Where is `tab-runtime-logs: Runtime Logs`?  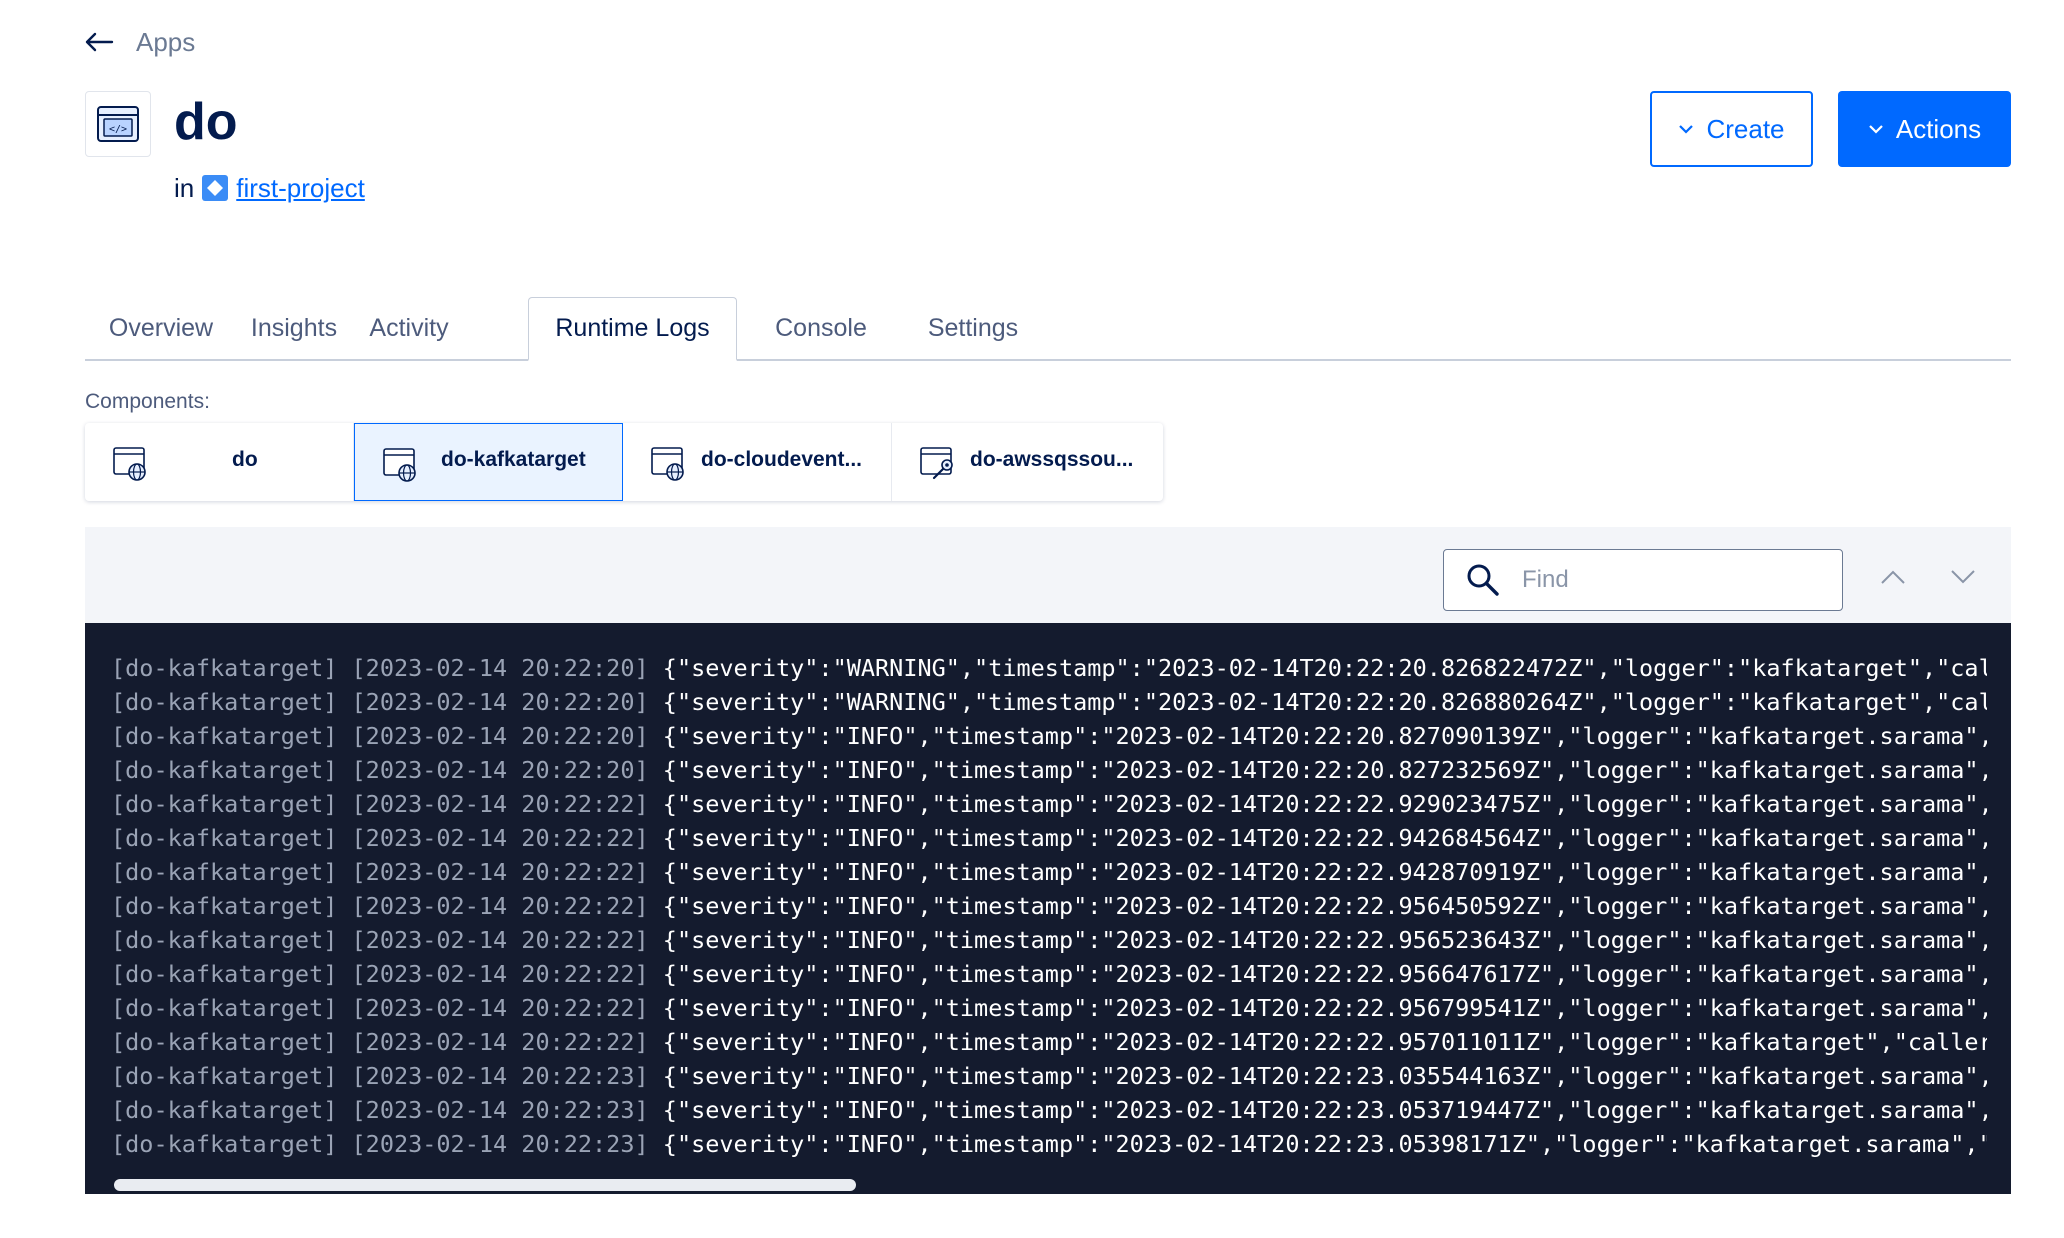 tab-runtime-logs: Runtime Logs is located at coordinates (632, 329).